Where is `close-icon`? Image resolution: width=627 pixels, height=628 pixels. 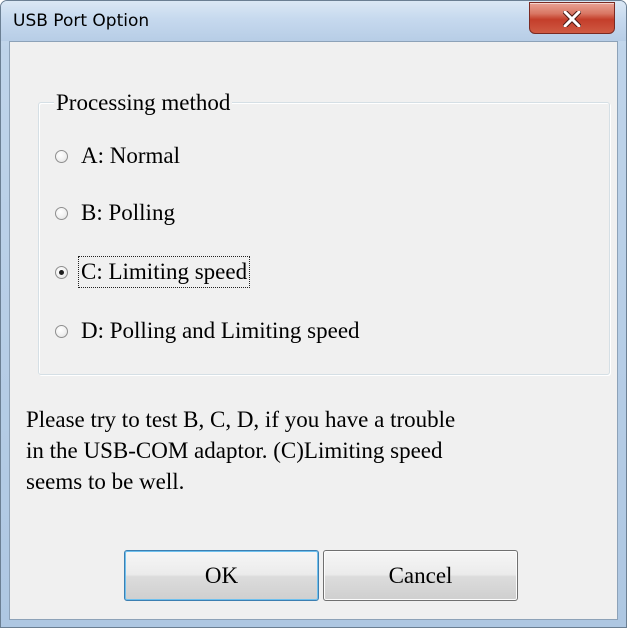 close-icon is located at coordinates (572, 19).